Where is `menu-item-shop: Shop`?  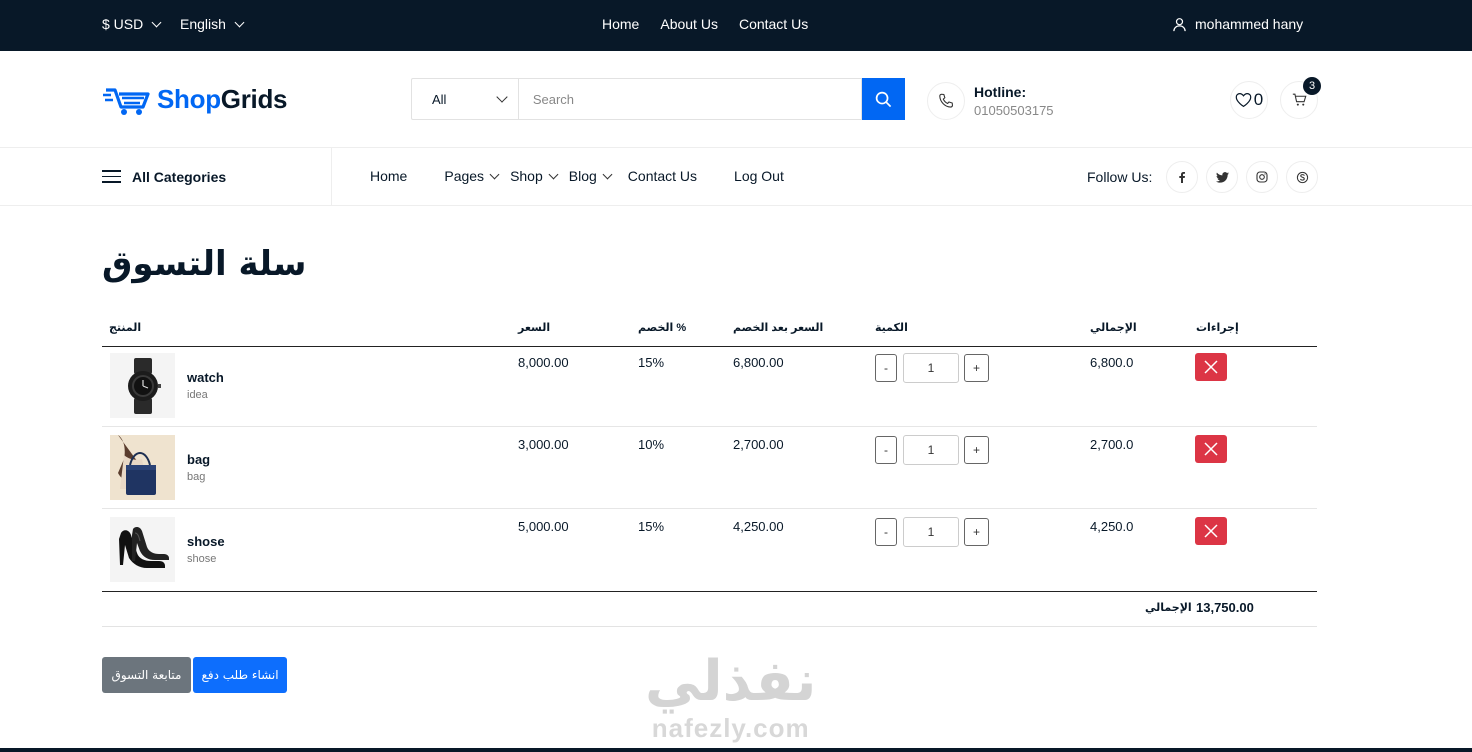 menu-item-shop: Shop is located at coordinates (534, 176).